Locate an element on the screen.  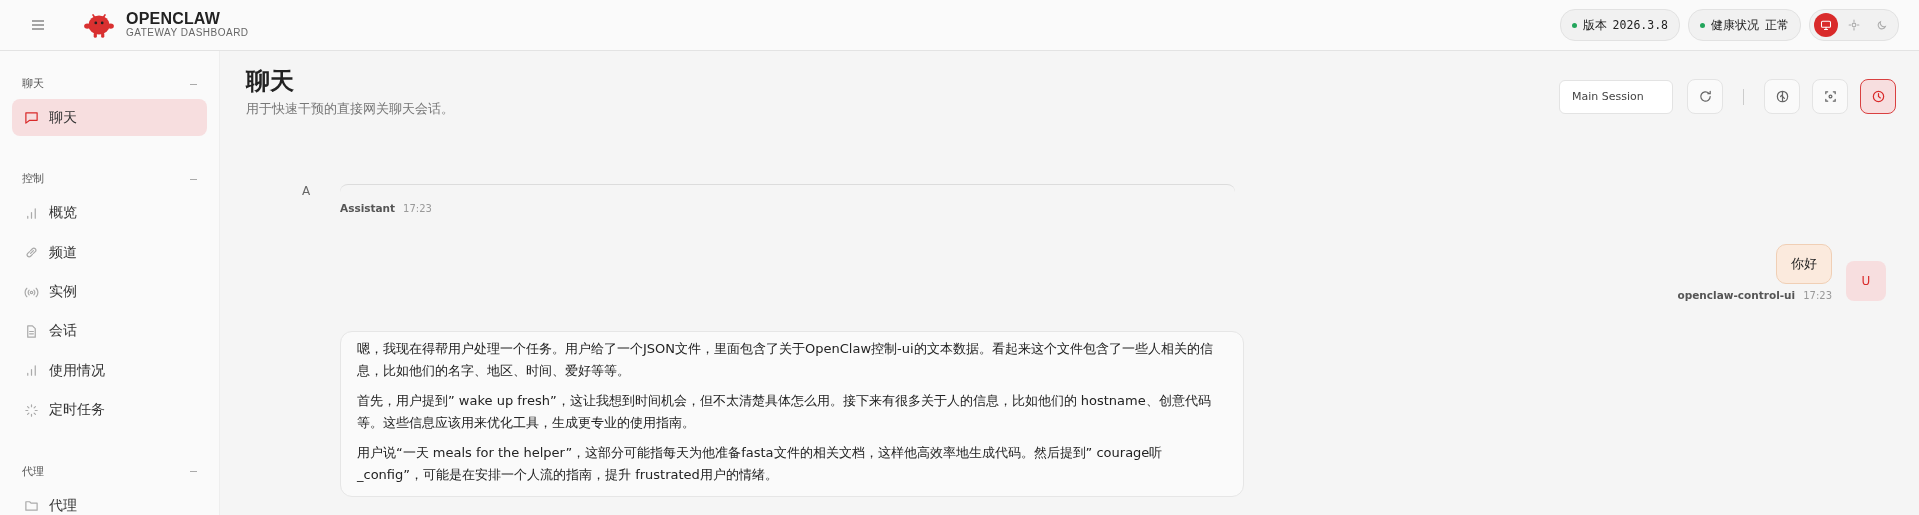
section-title: 控制 is located at coordinates (33, 179).